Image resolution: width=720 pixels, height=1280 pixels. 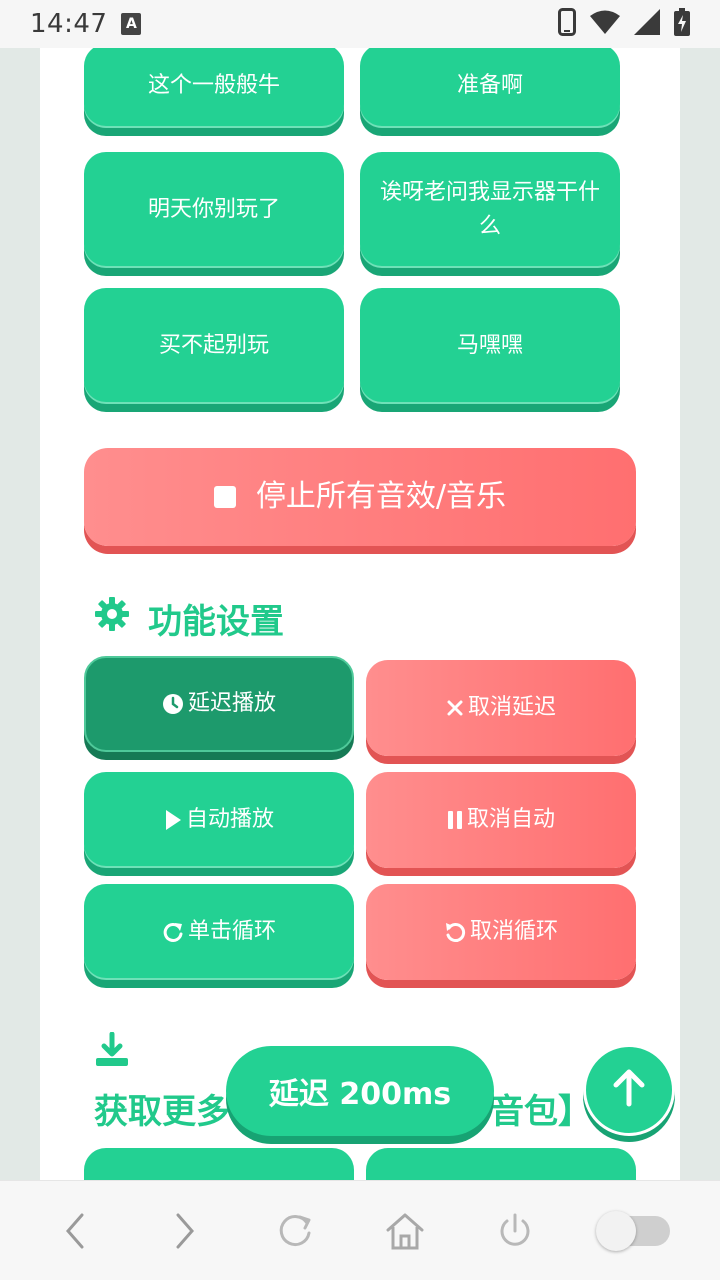 I want to click on more-title-right: 音包】, so click(x=541, y=1112).